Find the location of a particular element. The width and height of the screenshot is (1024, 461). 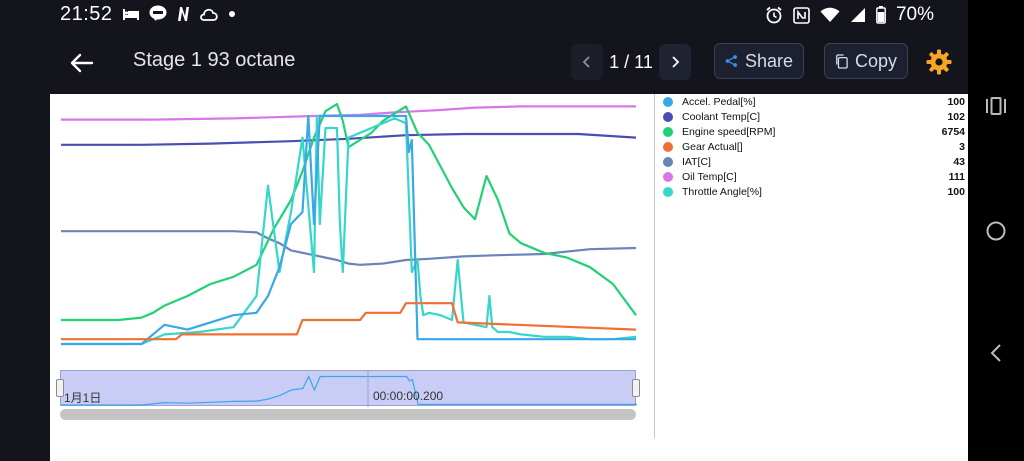

previous-log-button is located at coordinates (587, 62).